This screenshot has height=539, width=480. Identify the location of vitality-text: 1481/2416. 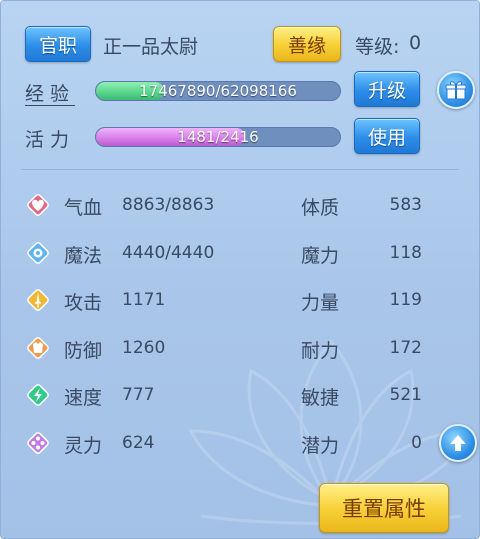
(218, 137).